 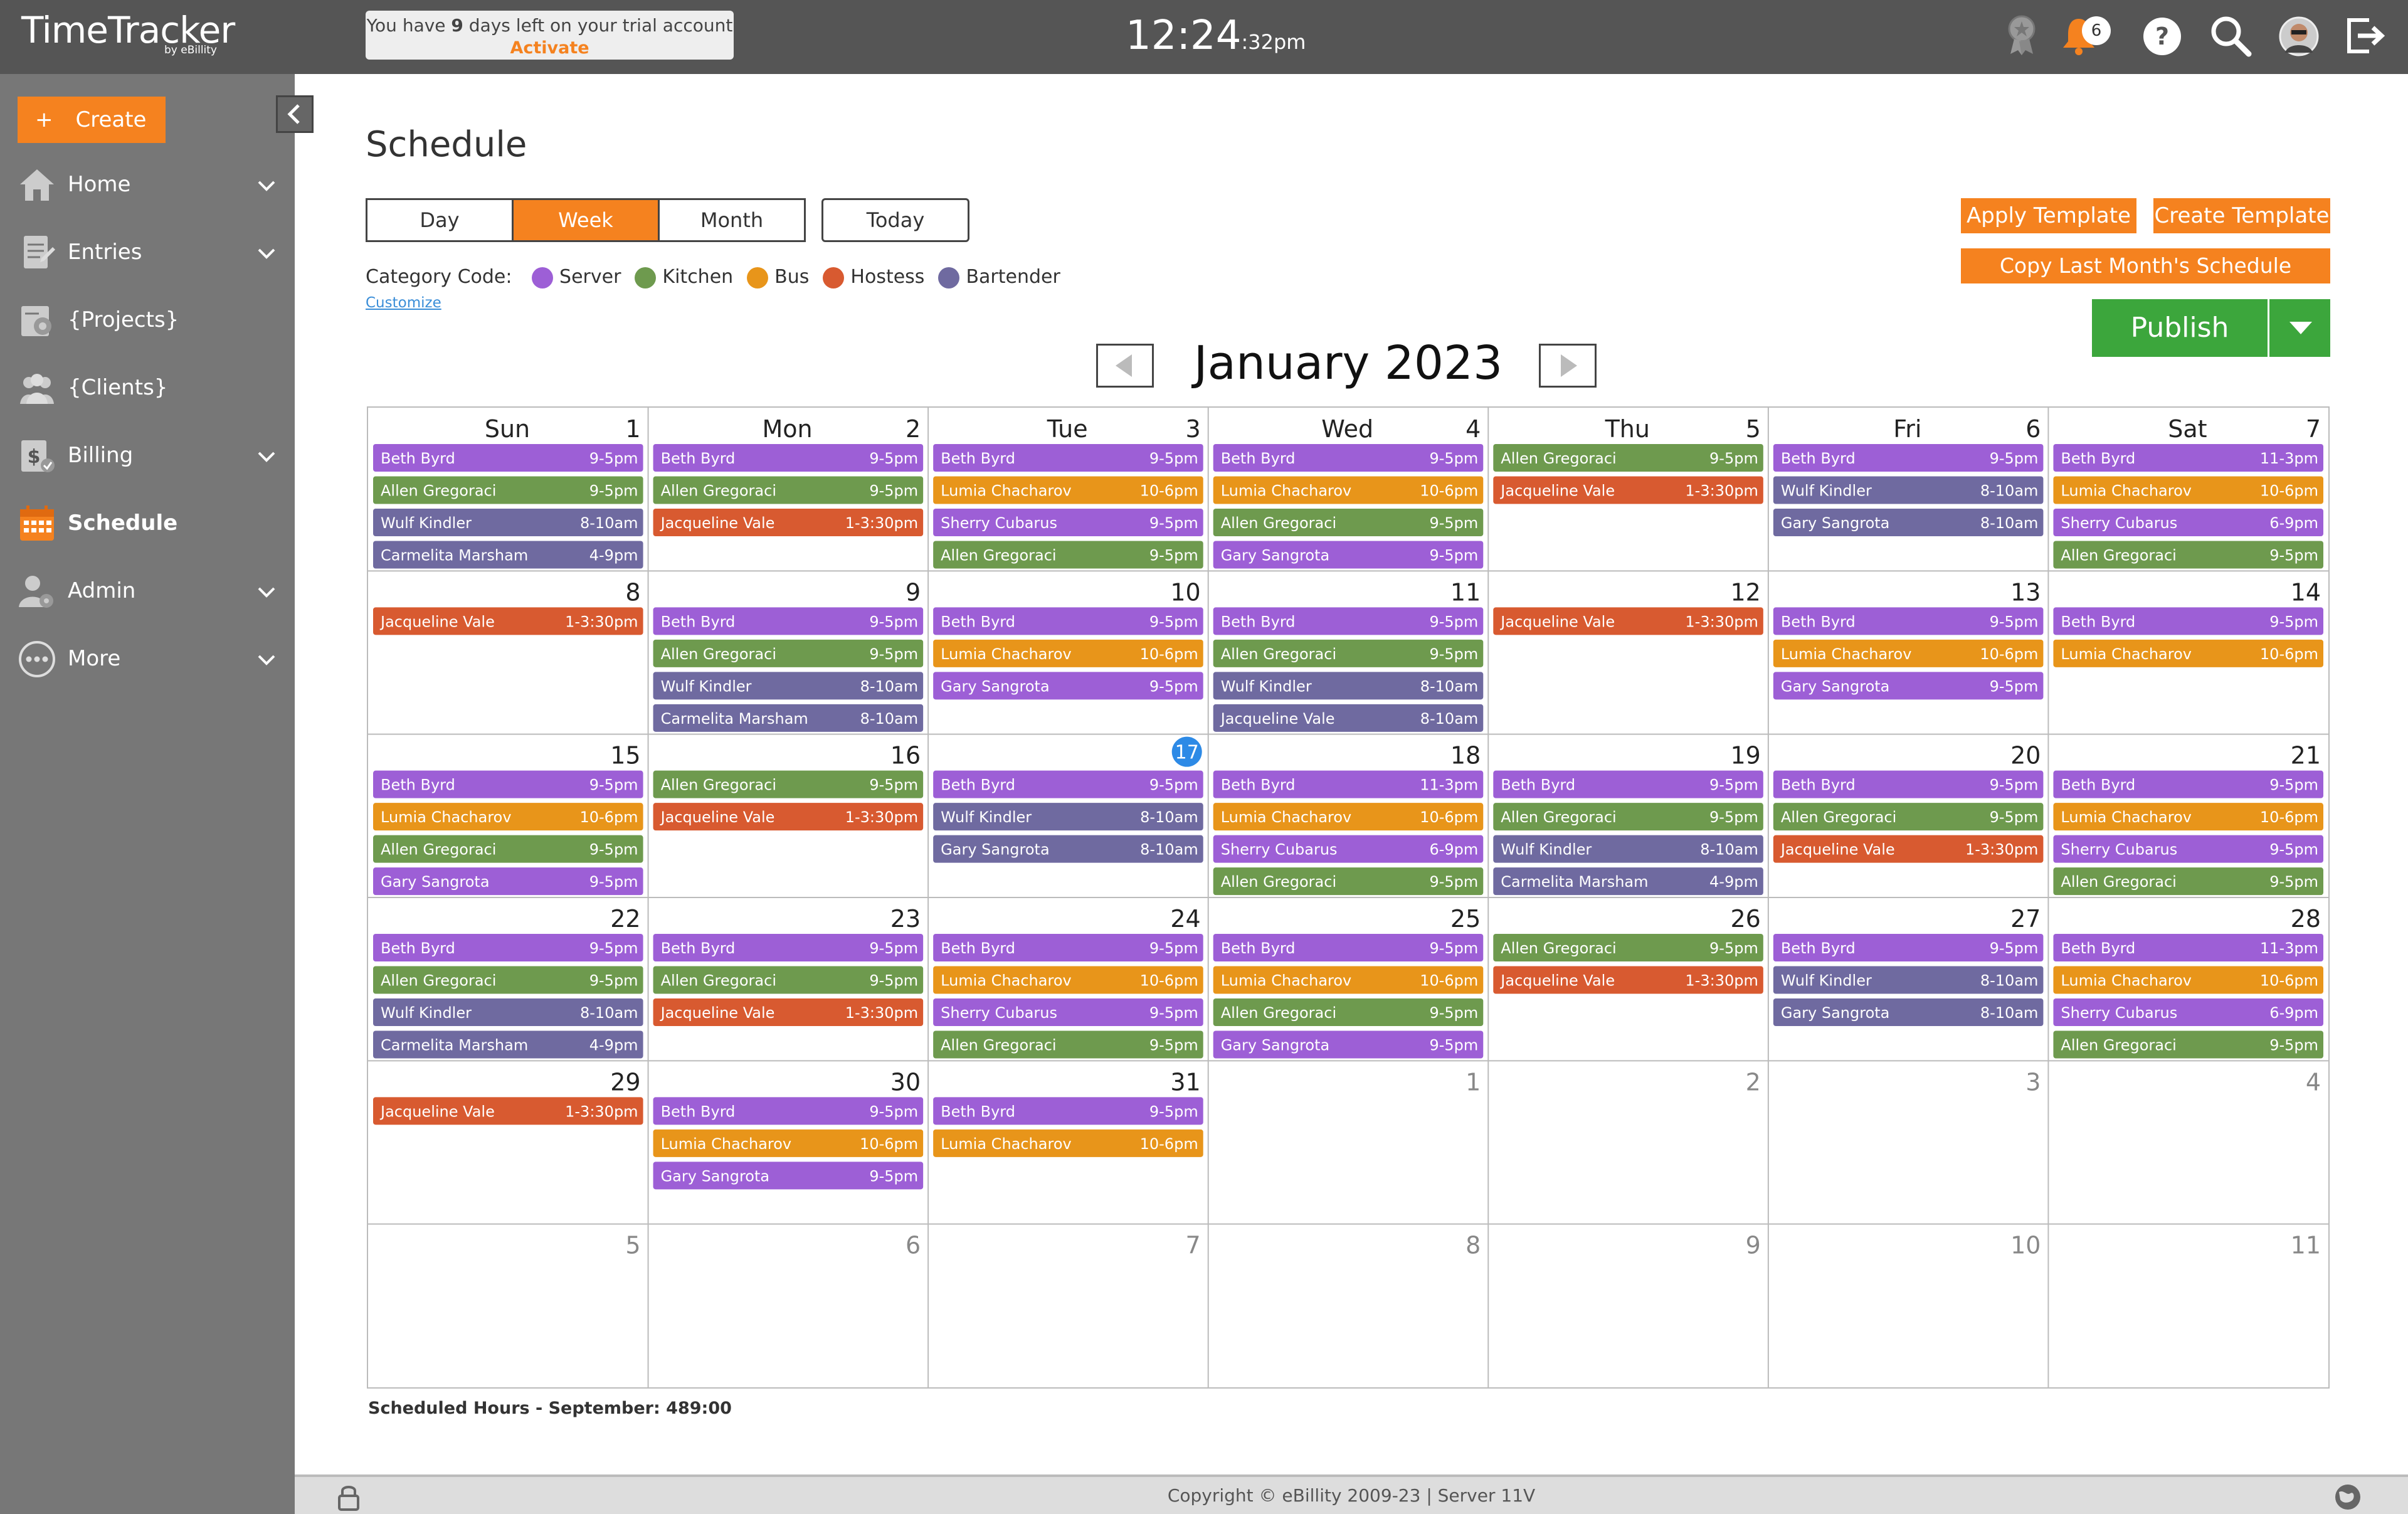 What do you see at coordinates (2230, 36) in the screenshot?
I see `search-icon` at bounding box center [2230, 36].